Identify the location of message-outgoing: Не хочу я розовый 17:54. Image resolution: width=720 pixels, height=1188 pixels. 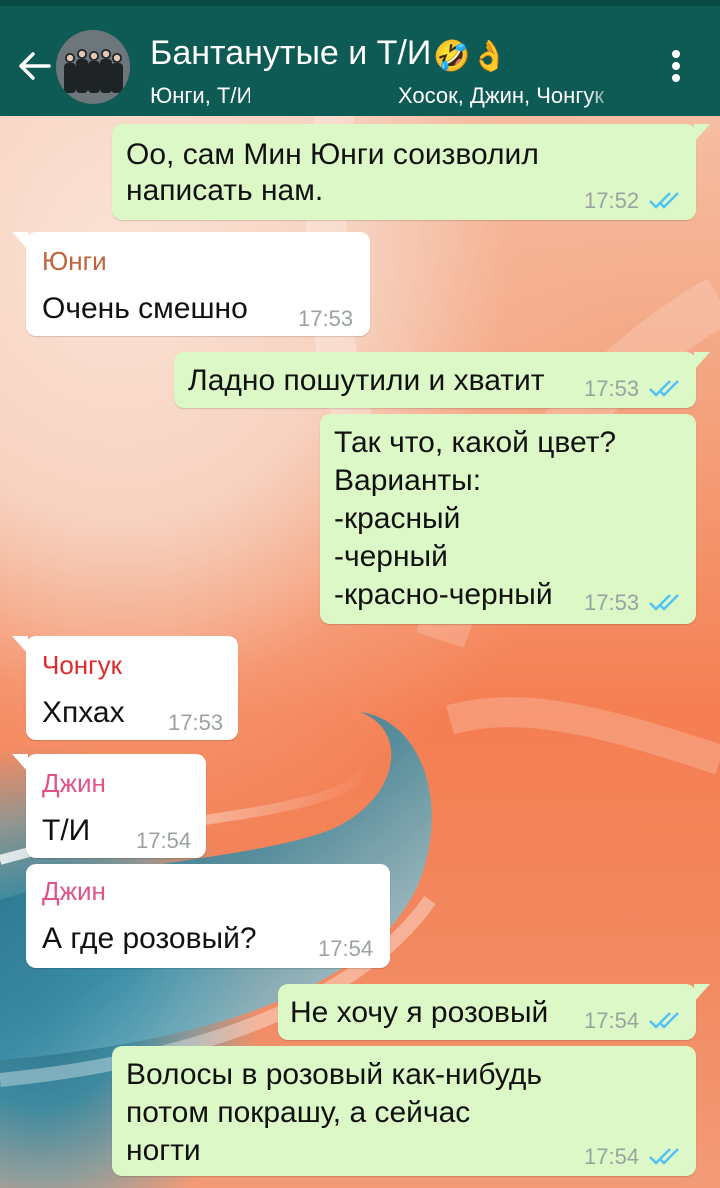
(494, 1012).